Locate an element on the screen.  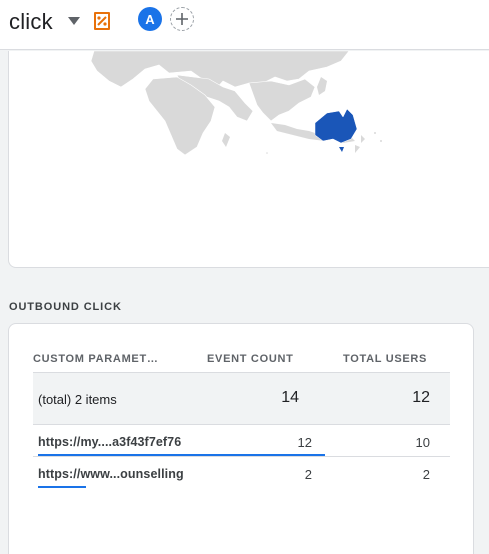
row-url: https://www...ounselling is located at coordinates (111, 474).